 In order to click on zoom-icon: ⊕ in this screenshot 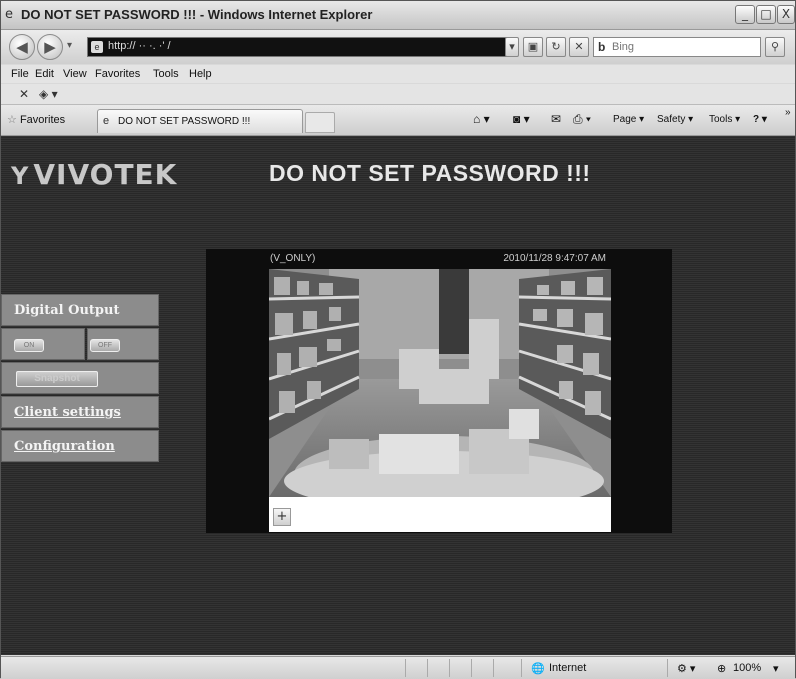, I will do `click(722, 669)`.